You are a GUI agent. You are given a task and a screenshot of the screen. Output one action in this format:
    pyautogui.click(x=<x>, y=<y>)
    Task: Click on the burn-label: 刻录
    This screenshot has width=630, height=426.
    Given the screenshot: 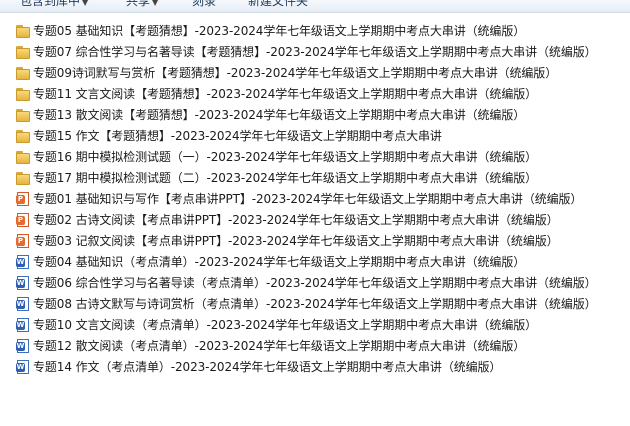 What is the action you would take?
    pyautogui.click(x=204, y=4)
    